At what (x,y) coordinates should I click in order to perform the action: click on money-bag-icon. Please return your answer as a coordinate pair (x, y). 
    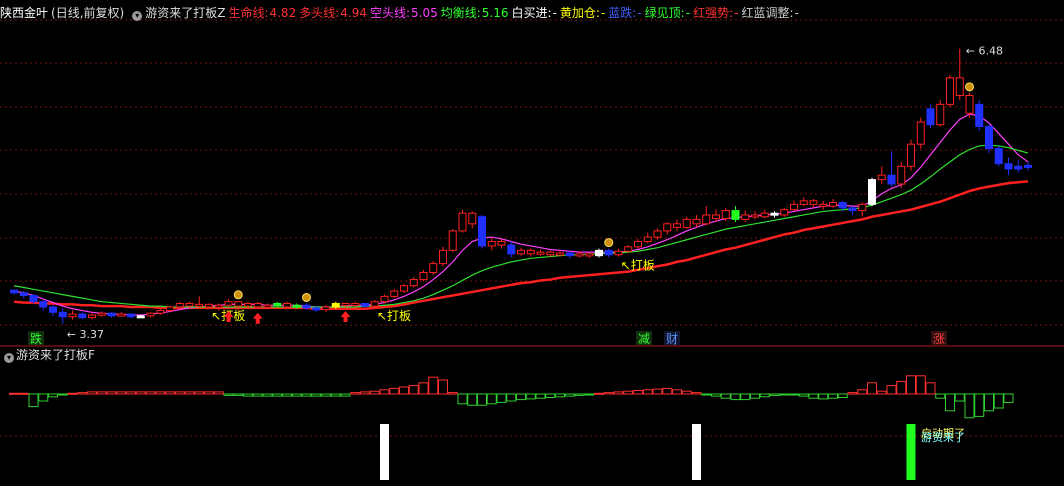
    Looking at the image, I should click on (238, 295).